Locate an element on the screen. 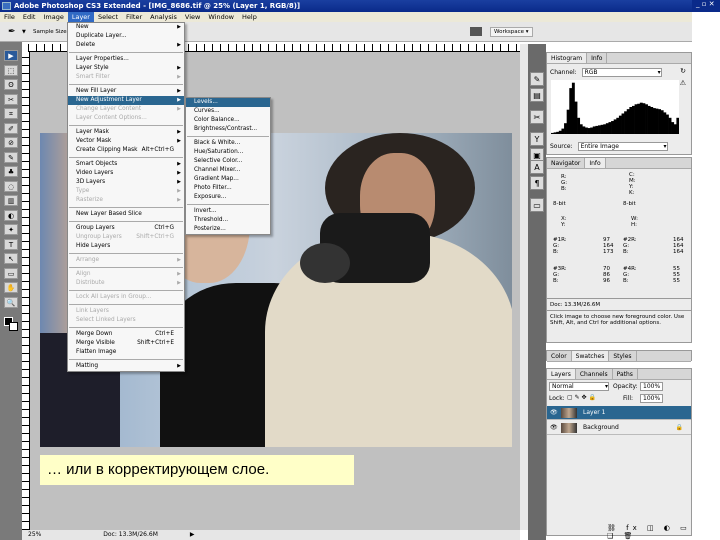  menu-item-smart-filter: Smart Filter ▶ is located at coordinates (126, 77).